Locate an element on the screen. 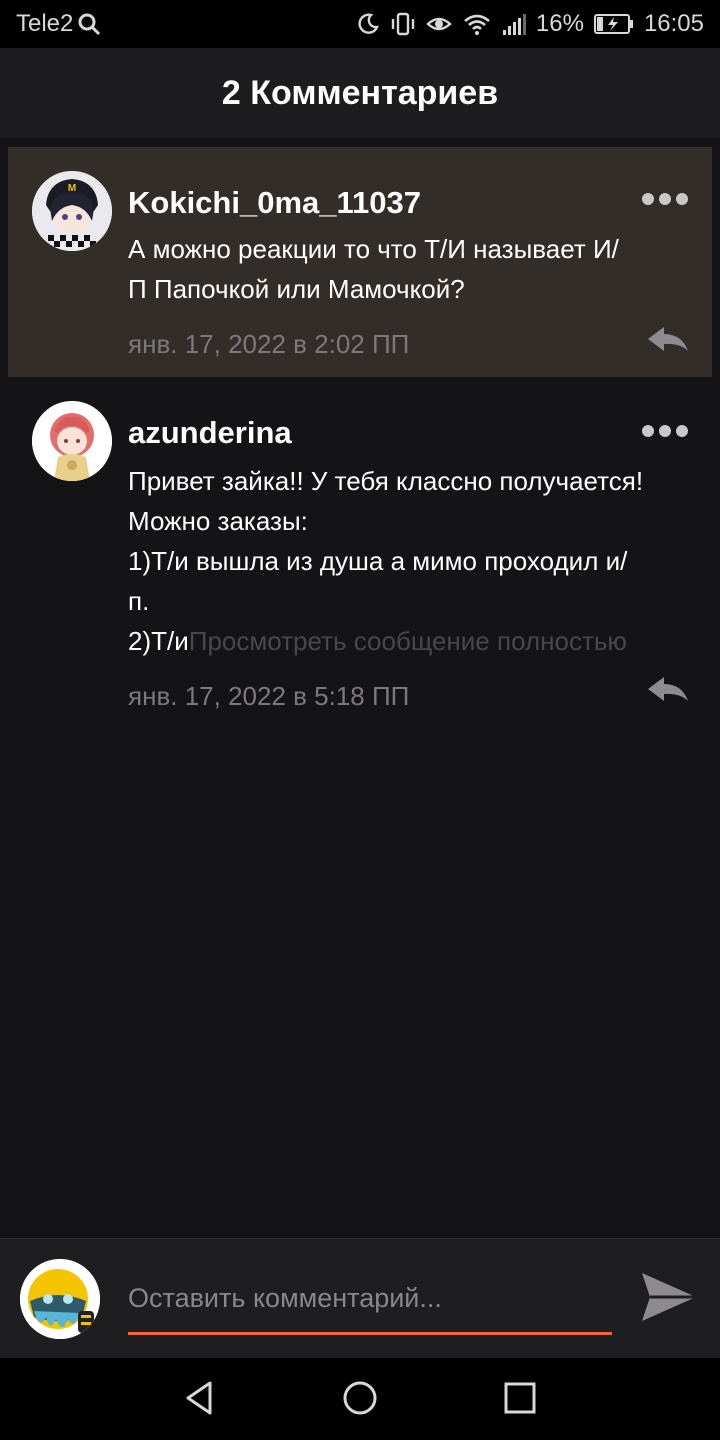 This screenshot has width=720, height=1440. read-more-link: Просмотреть сообщение полностью is located at coordinates (408, 641).